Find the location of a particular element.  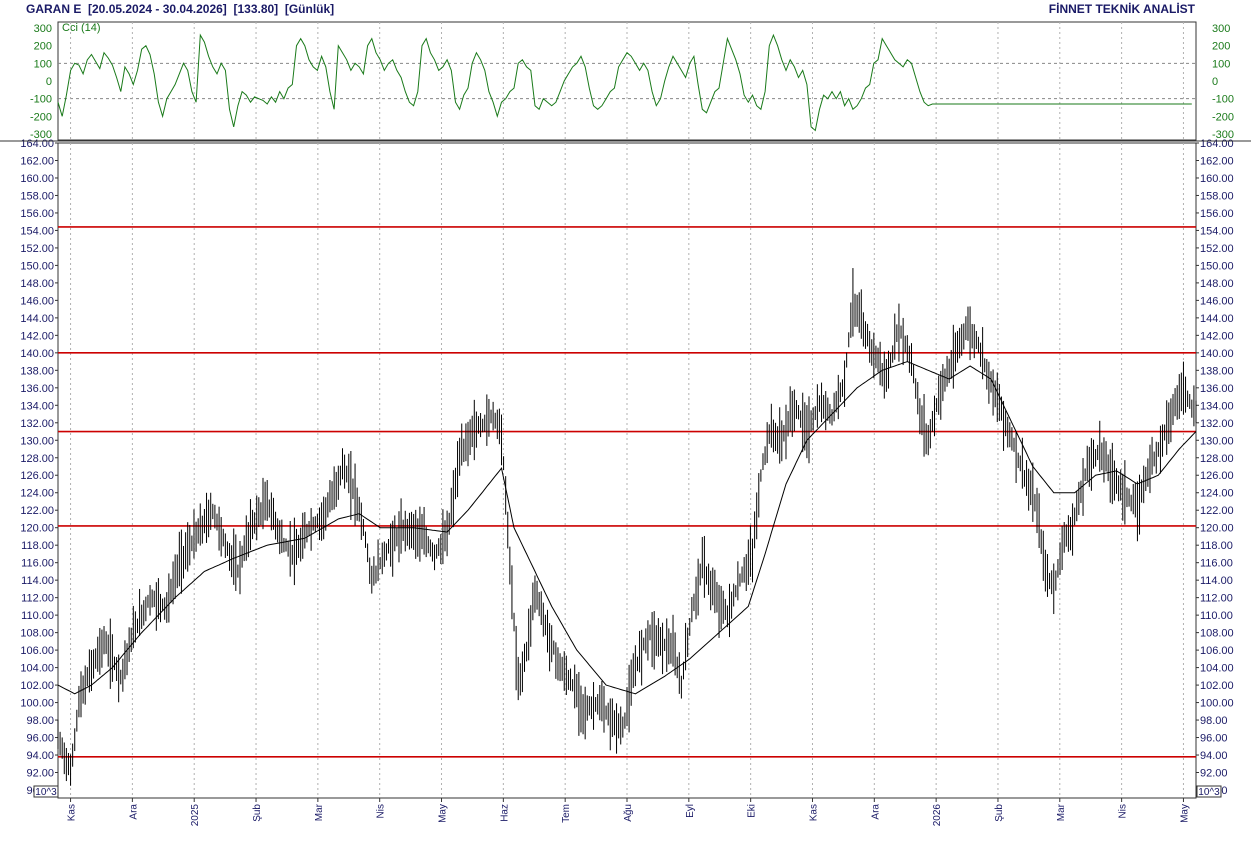

price-tick-right: 124.00 is located at coordinates (1217, 494).